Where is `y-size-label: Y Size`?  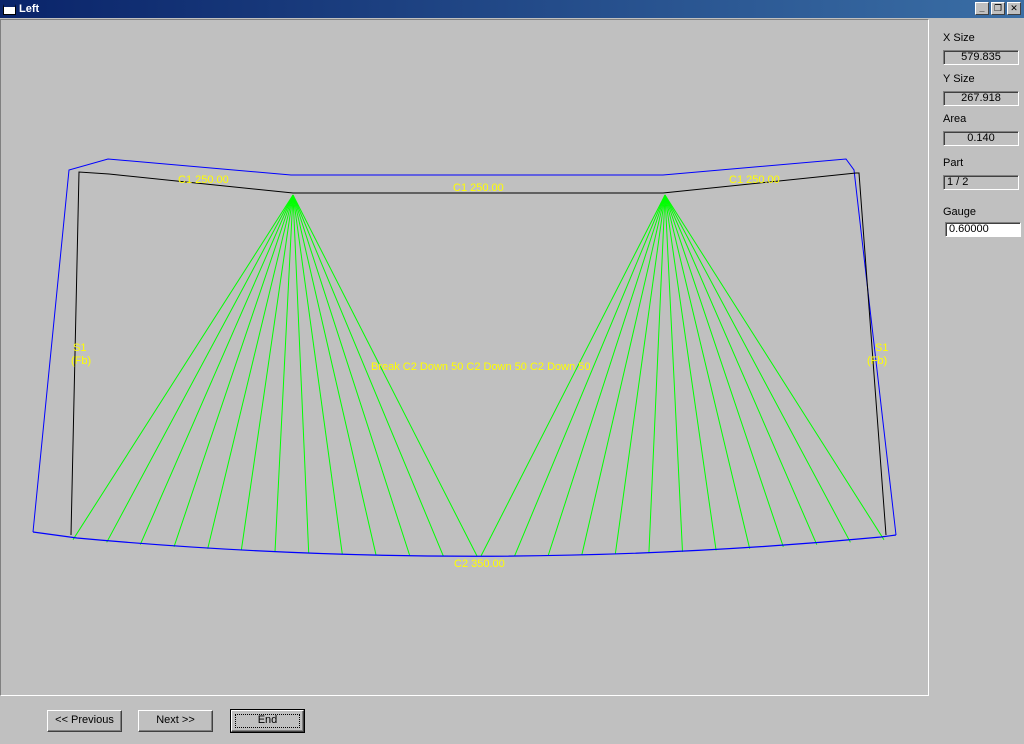 y-size-label: Y Size is located at coordinates (959, 79).